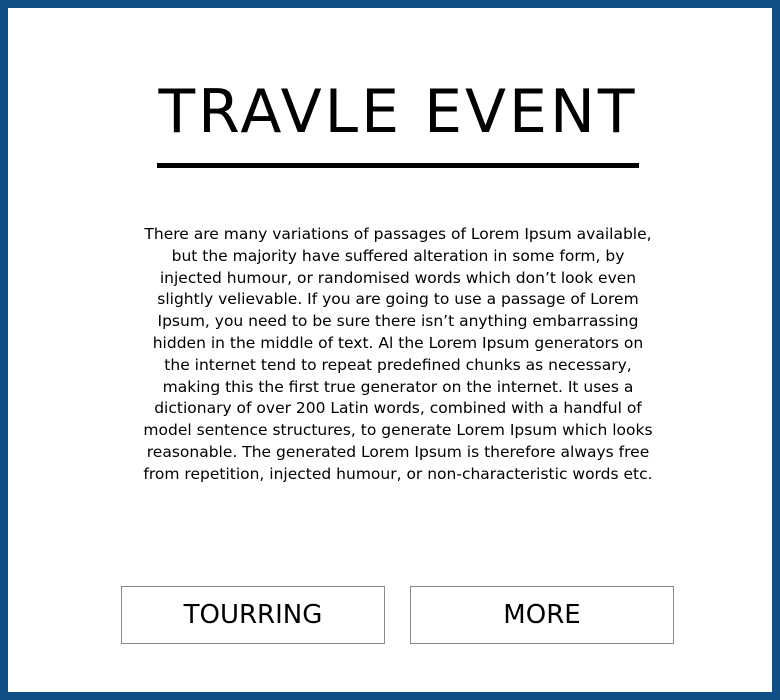 The height and width of the screenshot is (700, 780). What do you see at coordinates (398, 112) in the screenshot?
I see `page-title: TRAVLE EVENT` at bounding box center [398, 112].